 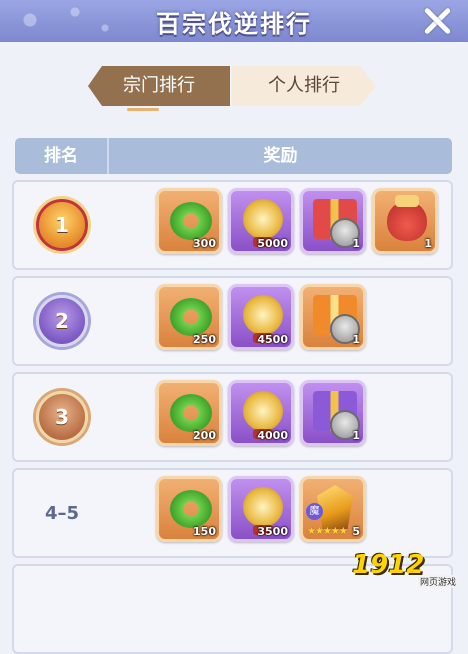 I want to click on rank-cell: 1, so click(x=62, y=225).